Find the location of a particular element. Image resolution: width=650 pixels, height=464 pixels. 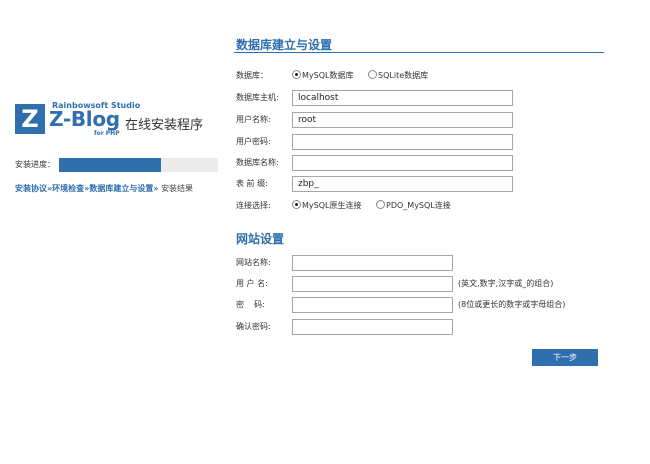

db-name-input is located at coordinates (402, 163).